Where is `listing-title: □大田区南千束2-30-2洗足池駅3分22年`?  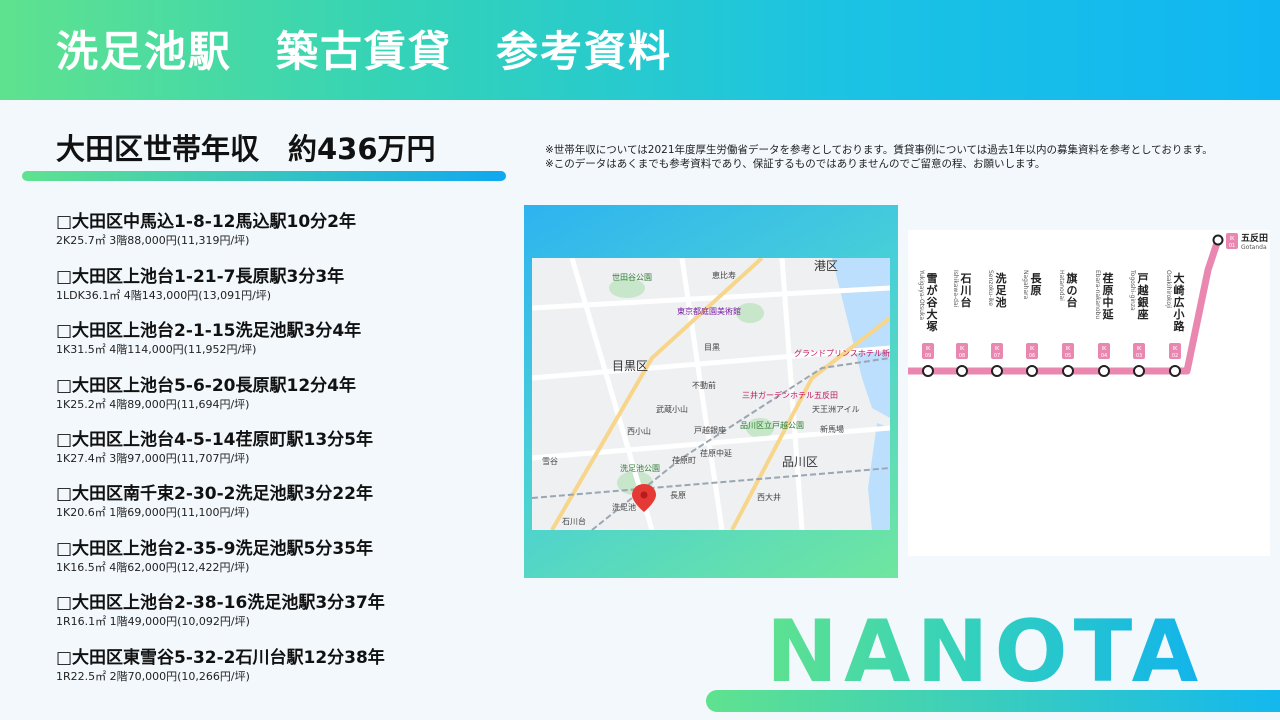 listing-title: □大田区南千束2-30-2洗足池駅3分22年 is located at coordinates (214, 494).